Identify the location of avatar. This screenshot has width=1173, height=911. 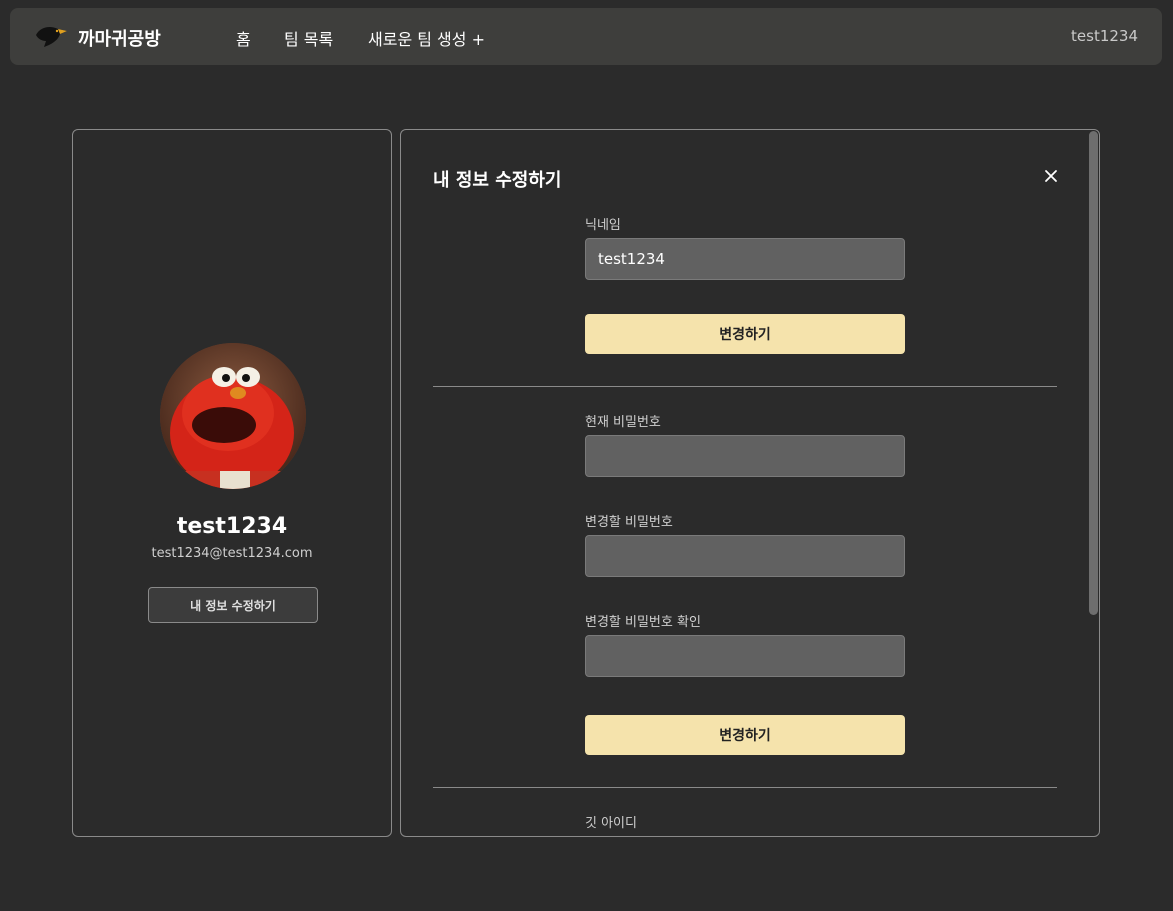
(233, 416).